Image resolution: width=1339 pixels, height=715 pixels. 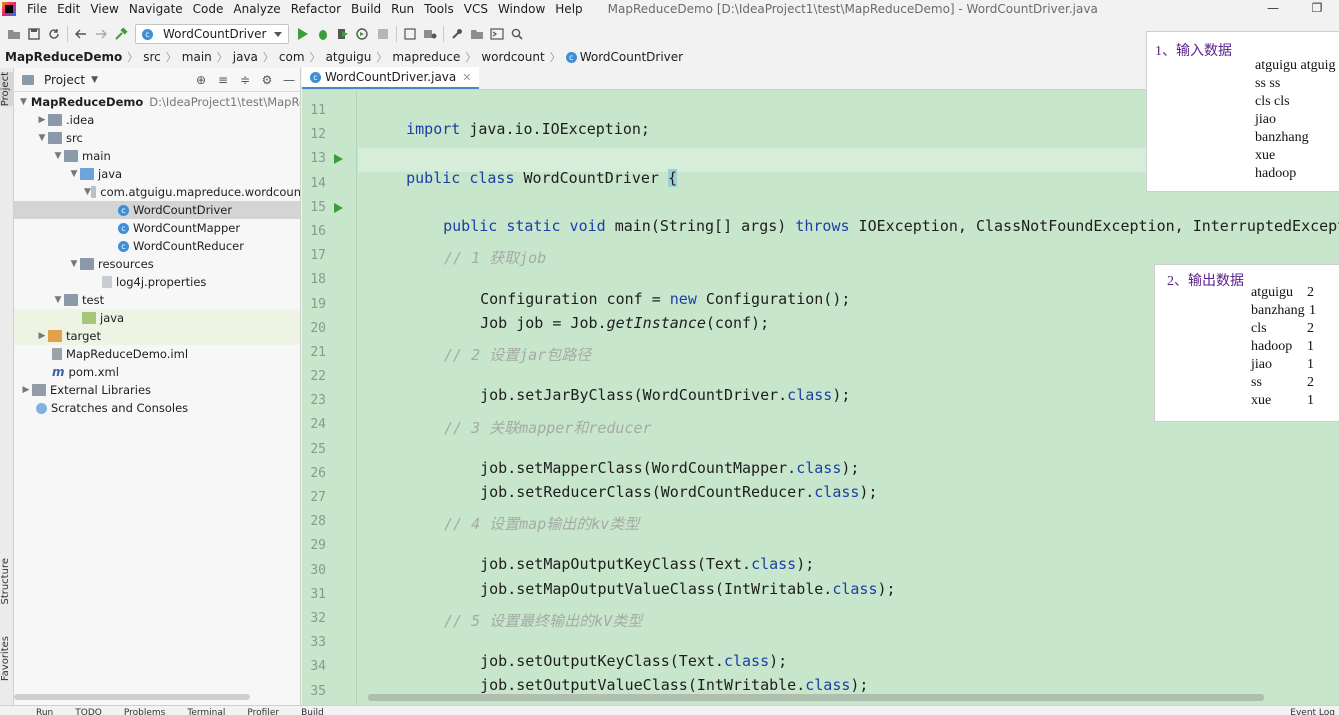 I want to click on tree-item-wordcountmapper: c WordCountMapper, so click(x=157, y=228).